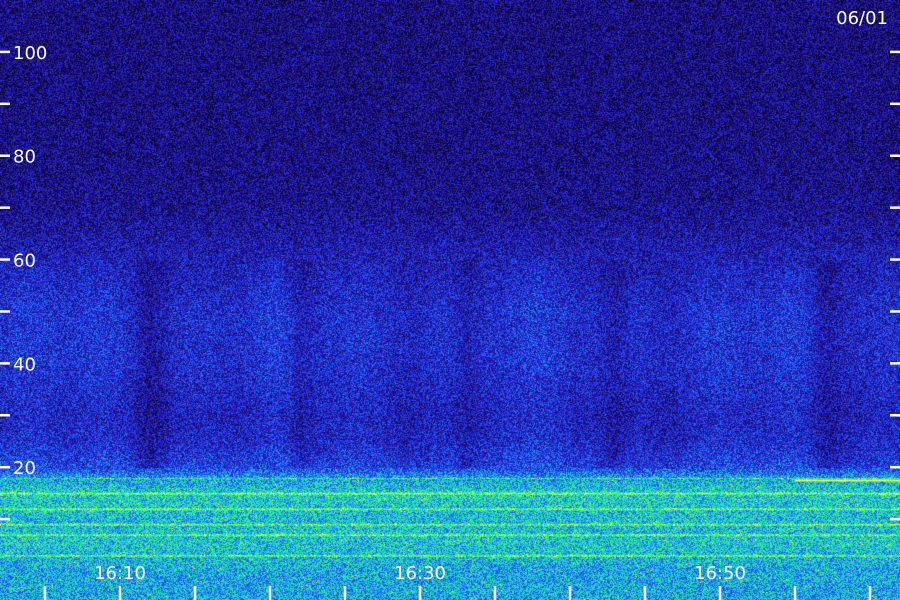 The image size is (900, 600). What do you see at coordinates (420, 573) in the screenshot?
I see `x-tick-label: 16:30` at bounding box center [420, 573].